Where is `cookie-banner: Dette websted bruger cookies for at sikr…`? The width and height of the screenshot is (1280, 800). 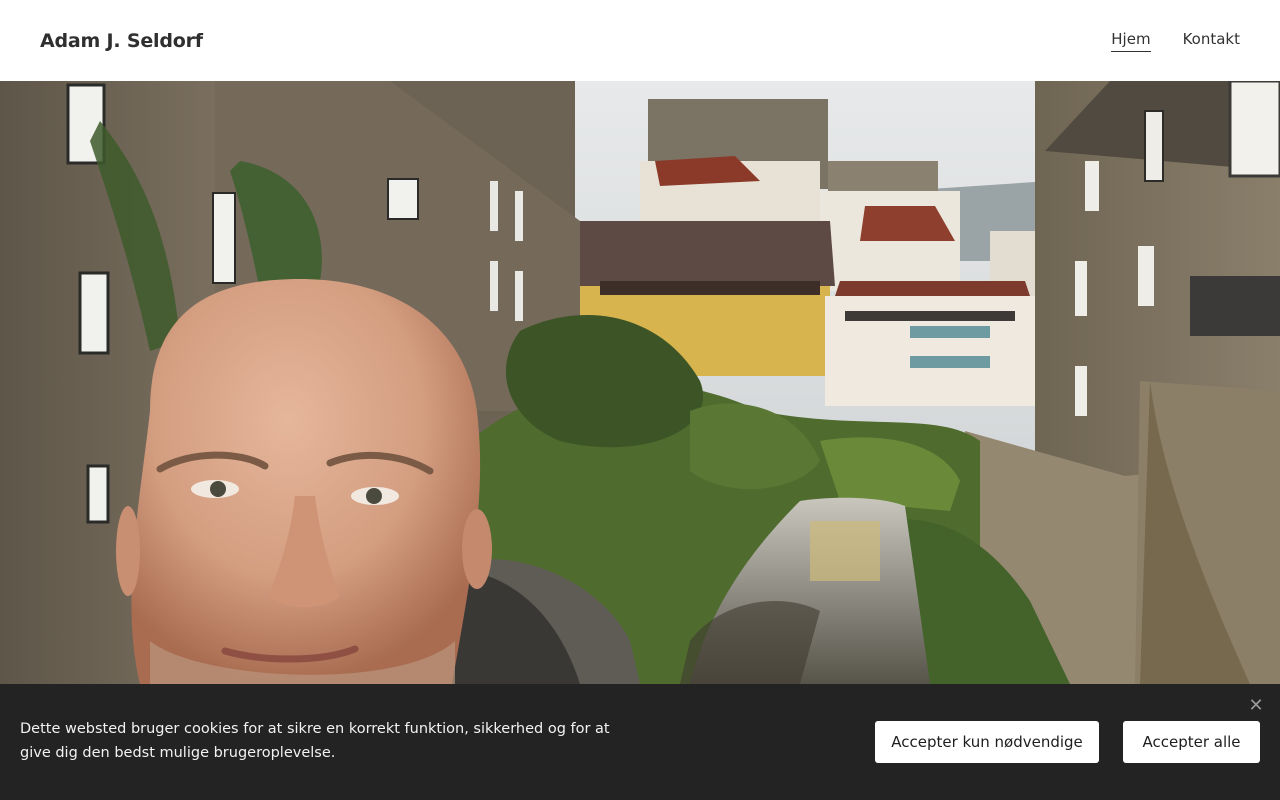
cookie-banner: Dette websted bruger cookies for at sikr… is located at coordinates (640, 742).